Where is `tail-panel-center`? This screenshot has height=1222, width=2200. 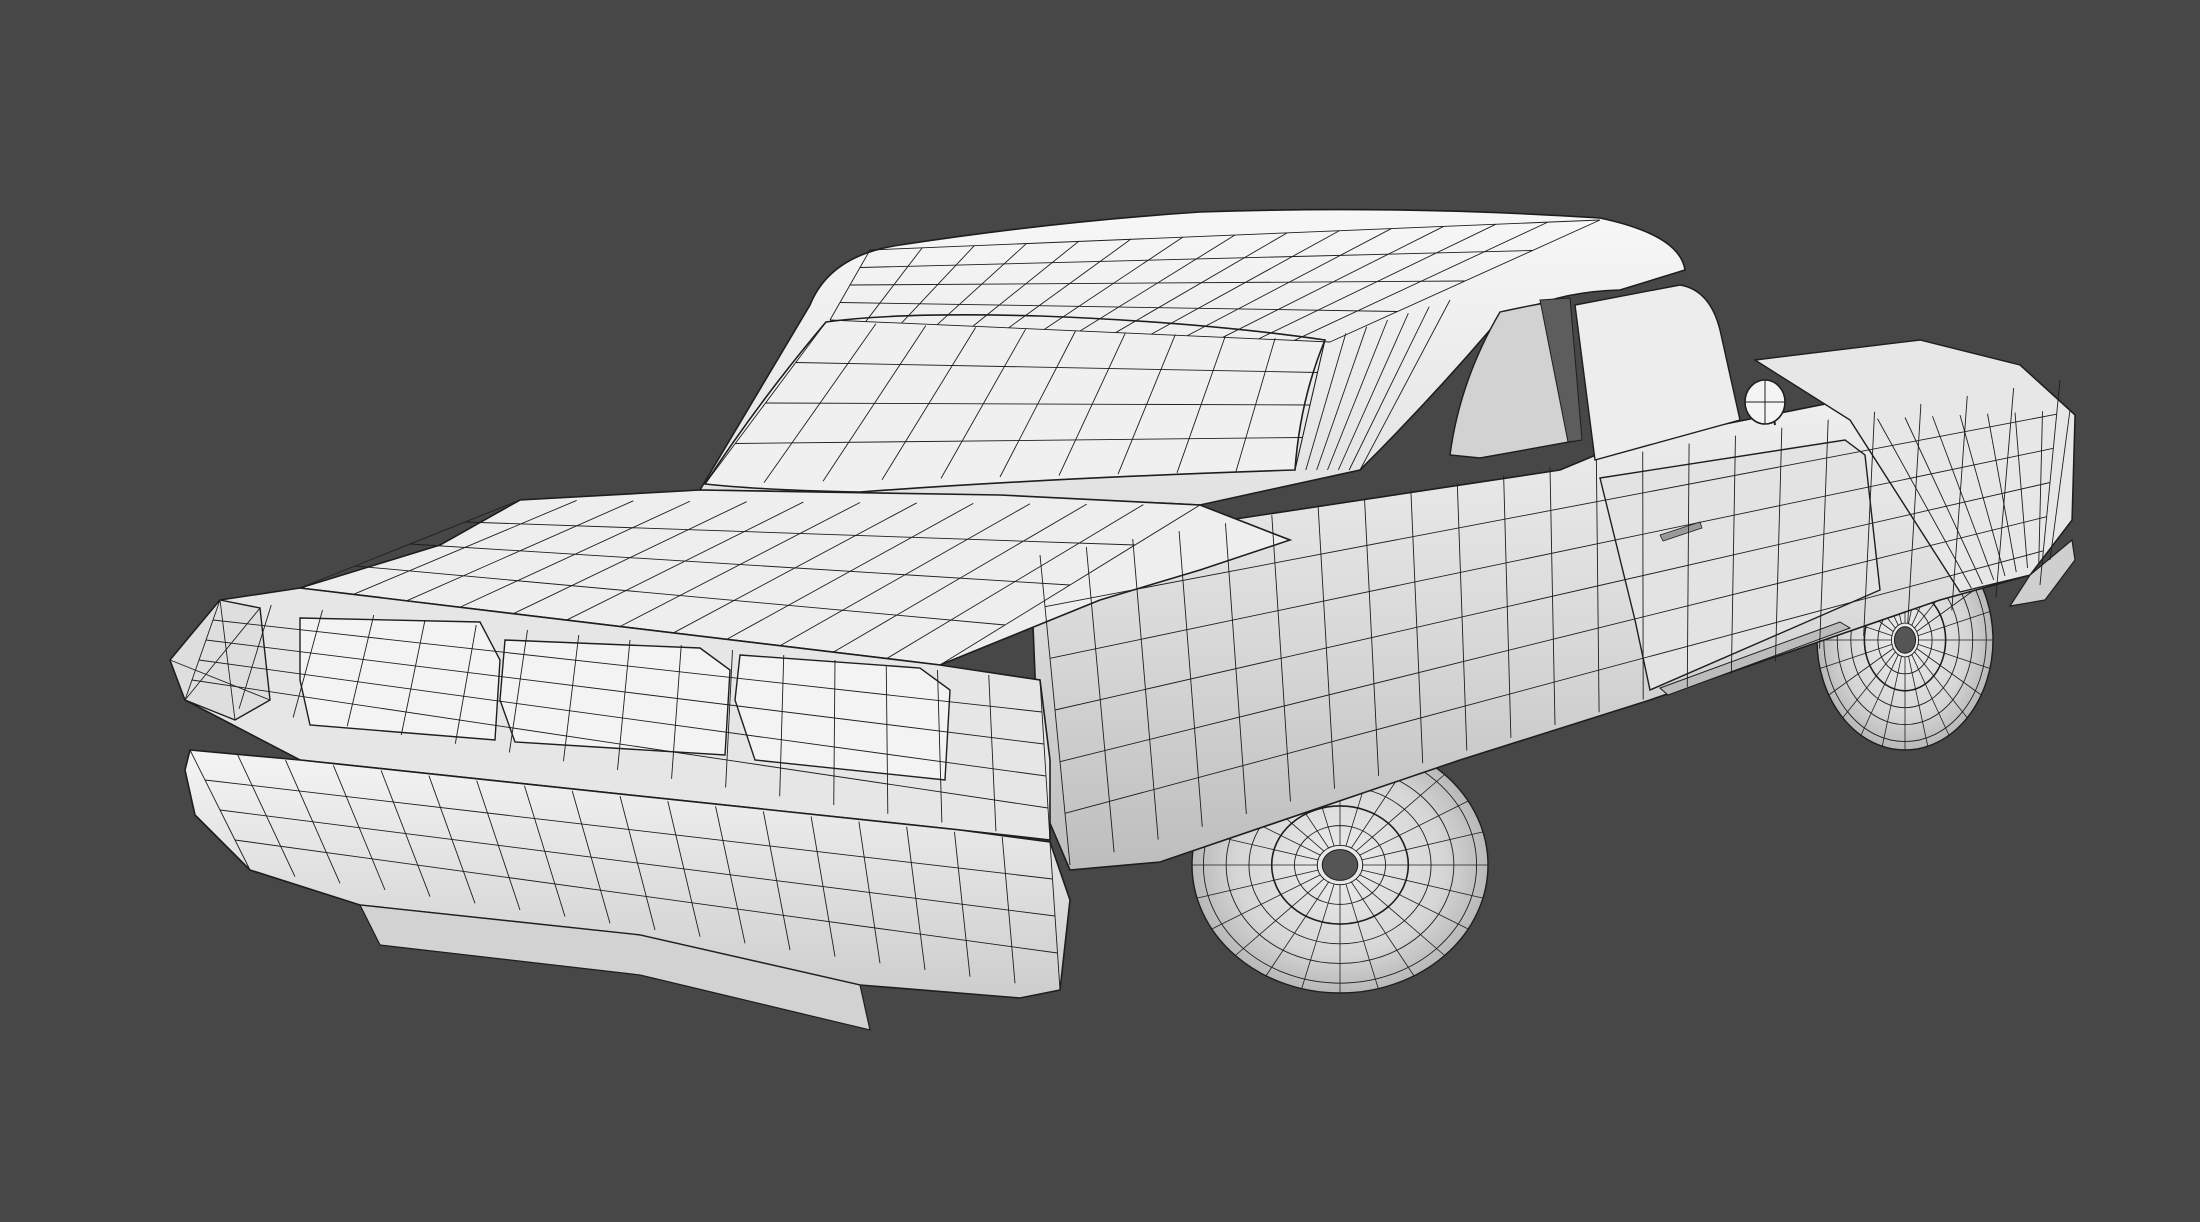 tail-panel-center is located at coordinates (615, 697).